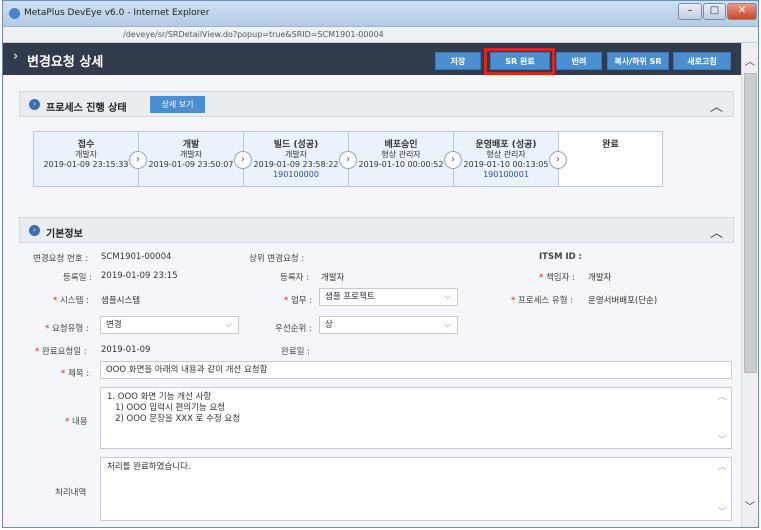 The width and height of the screenshot is (761, 530). Describe the element at coordinates (690, 11) in the screenshot. I see `minimize-button: –` at that location.